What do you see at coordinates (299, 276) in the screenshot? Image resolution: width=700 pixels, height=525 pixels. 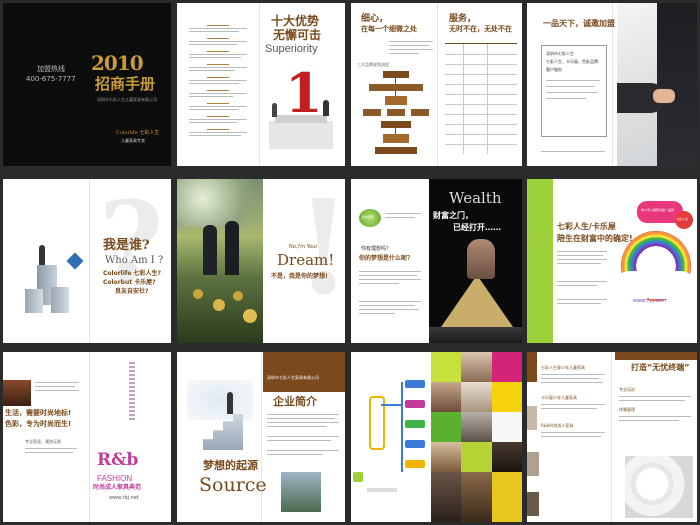 I see `dream-caption: 不是，我是你的梦想!` at bounding box center [299, 276].